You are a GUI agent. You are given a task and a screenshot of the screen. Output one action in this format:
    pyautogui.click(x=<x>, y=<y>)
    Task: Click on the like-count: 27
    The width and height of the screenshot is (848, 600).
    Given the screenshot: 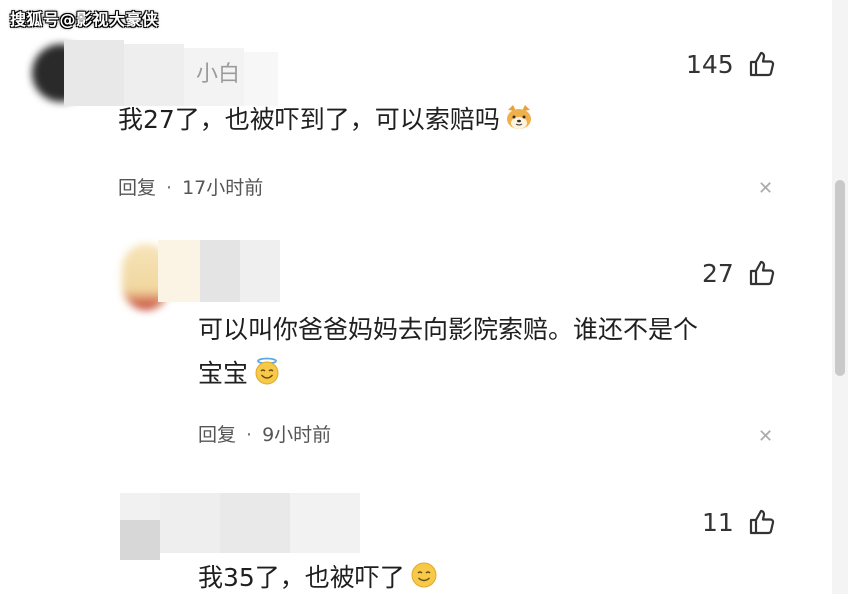 What is the action you would take?
    pyautogui.click(x=718, y=273)
    